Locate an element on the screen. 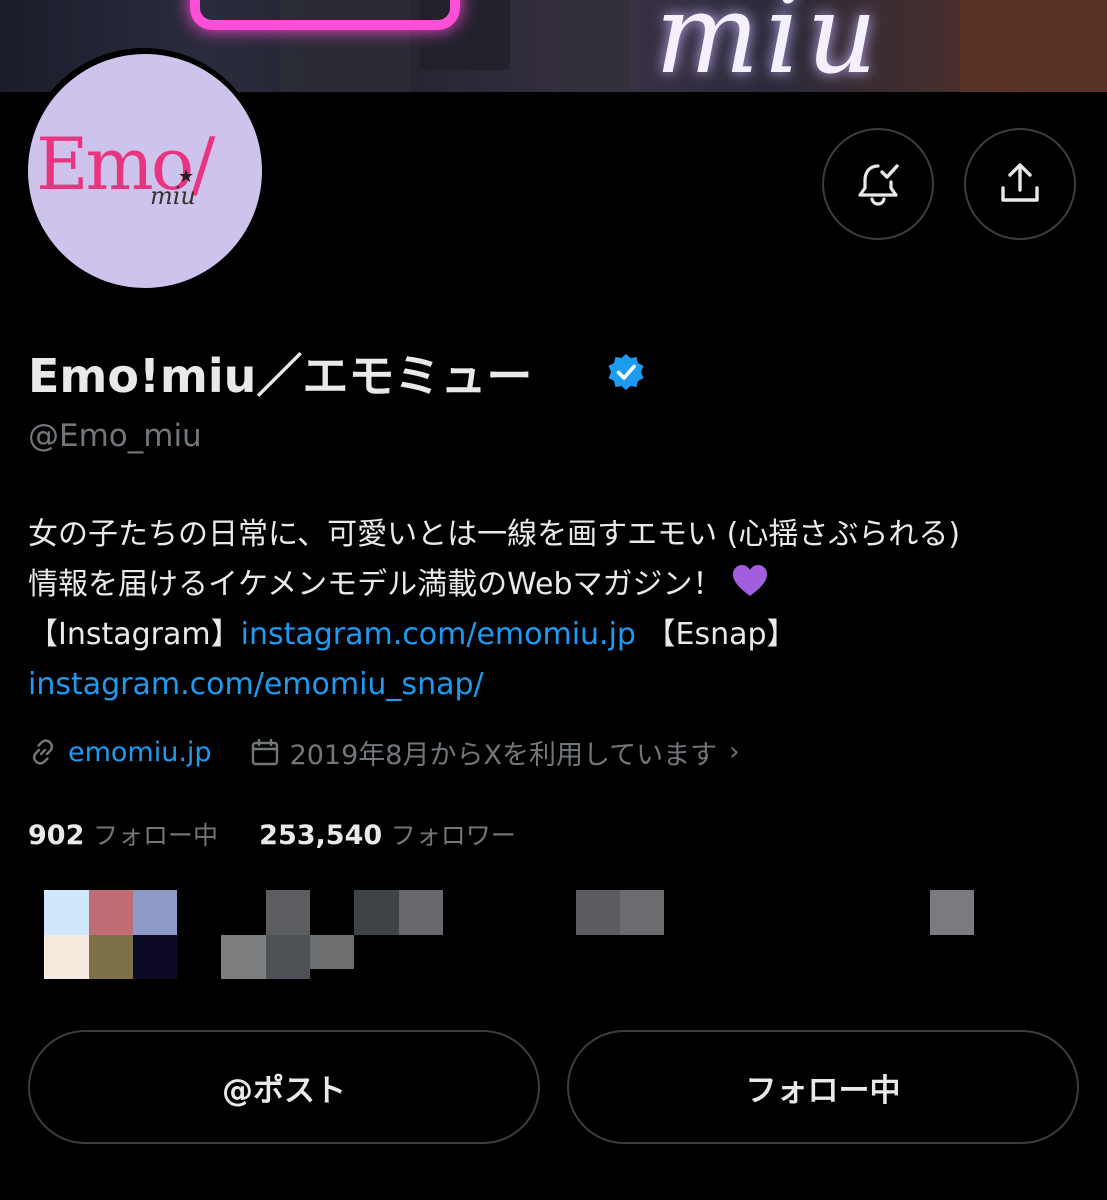 The width and height of the screenshot is (1107, 1200). bio-instagram-label: 【Instagram】 is located at coordinates (134, 634).